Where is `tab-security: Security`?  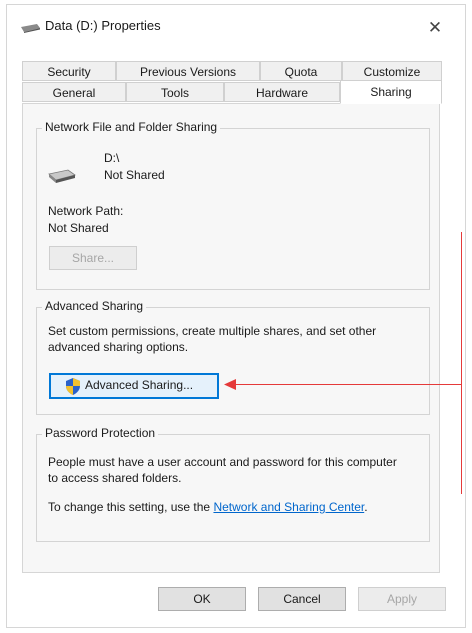 tab-security: Security is located at coordinates (69, 71).